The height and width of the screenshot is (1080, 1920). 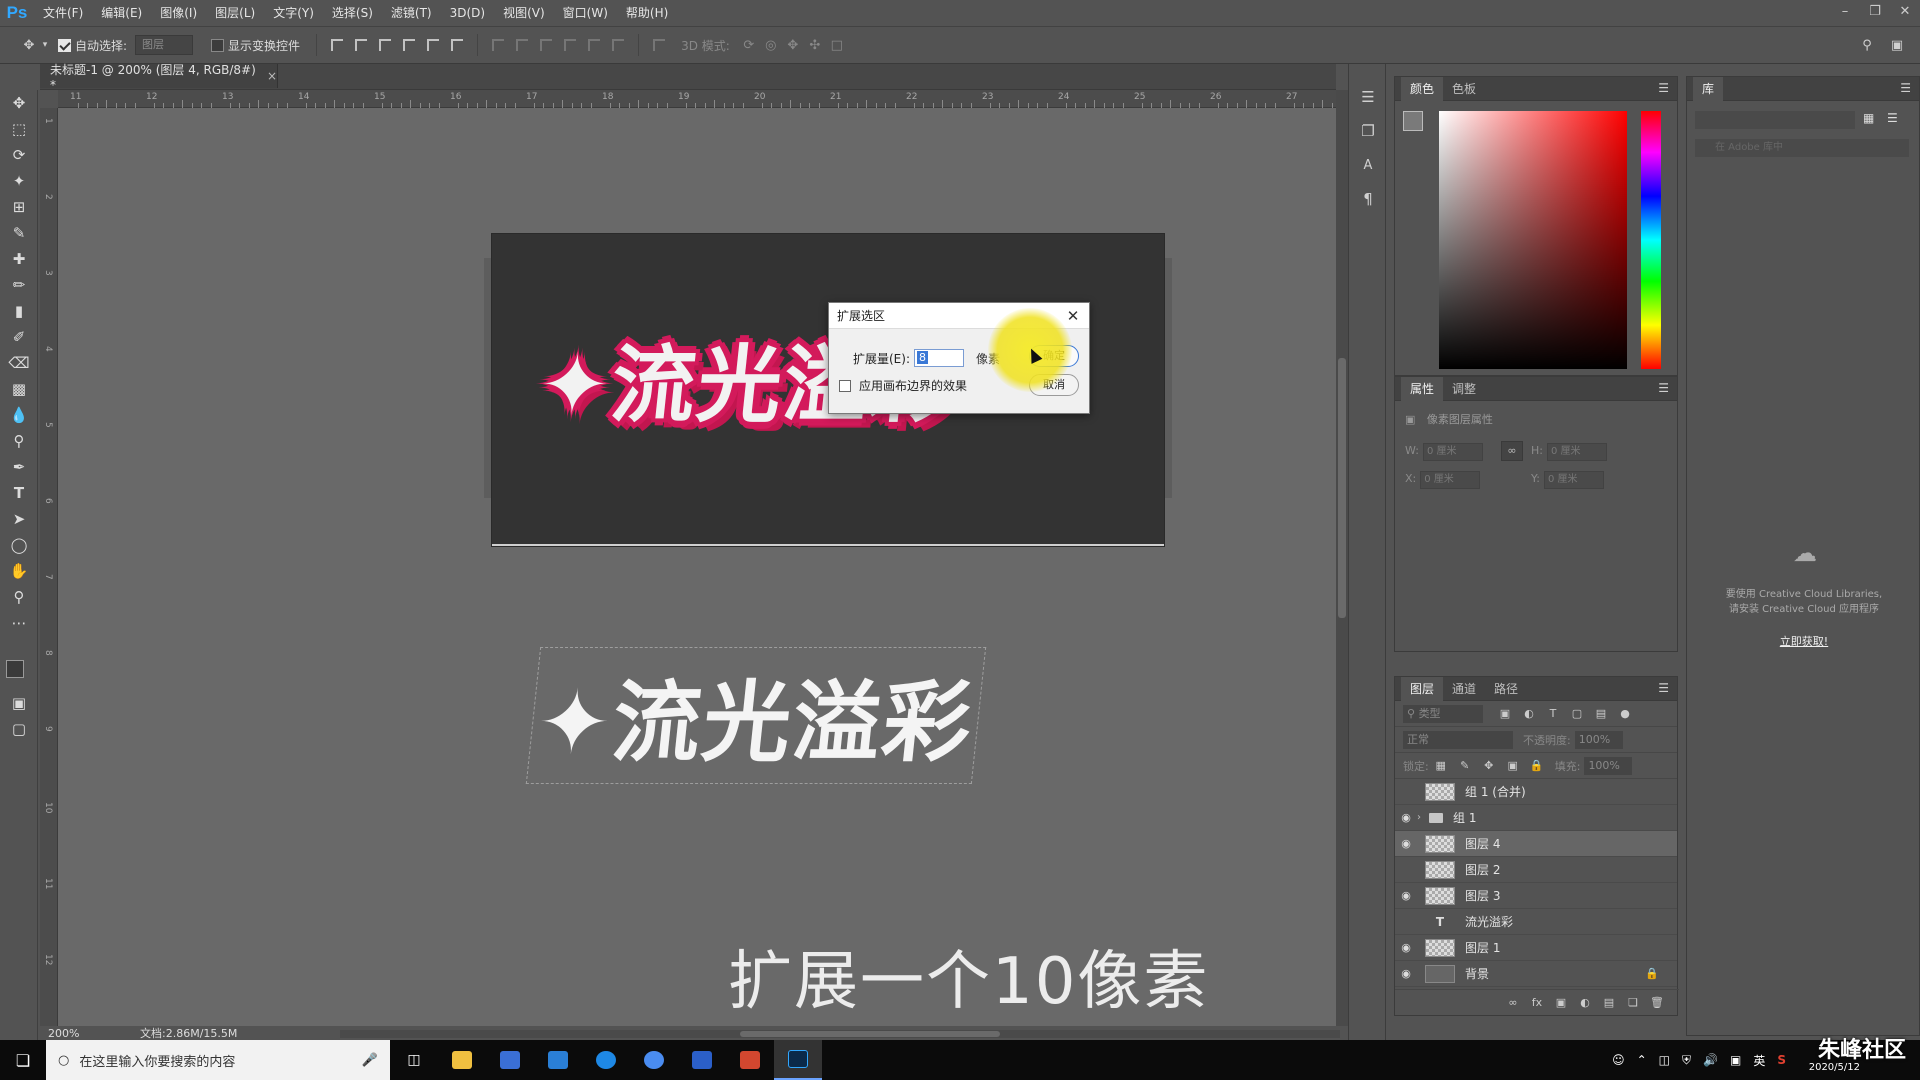 What do you see at coordinates (1536, 792) in the screenshot?
I see `layer-row: 组 1 (合并)` at bounding box center [1536, 792].